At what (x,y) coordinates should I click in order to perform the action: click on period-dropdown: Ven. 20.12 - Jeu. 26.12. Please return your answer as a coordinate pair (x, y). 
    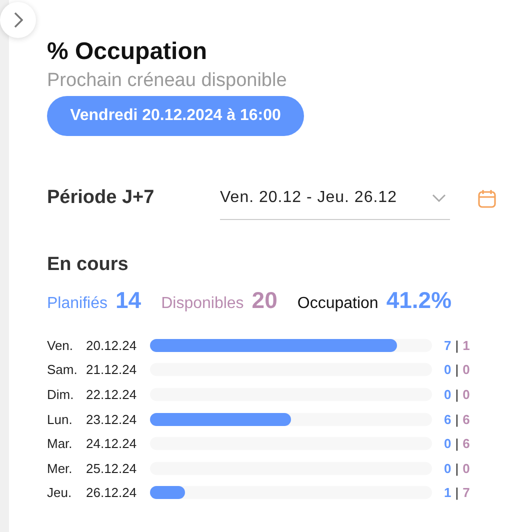
    Looking at the image, I should click on (335, 198).